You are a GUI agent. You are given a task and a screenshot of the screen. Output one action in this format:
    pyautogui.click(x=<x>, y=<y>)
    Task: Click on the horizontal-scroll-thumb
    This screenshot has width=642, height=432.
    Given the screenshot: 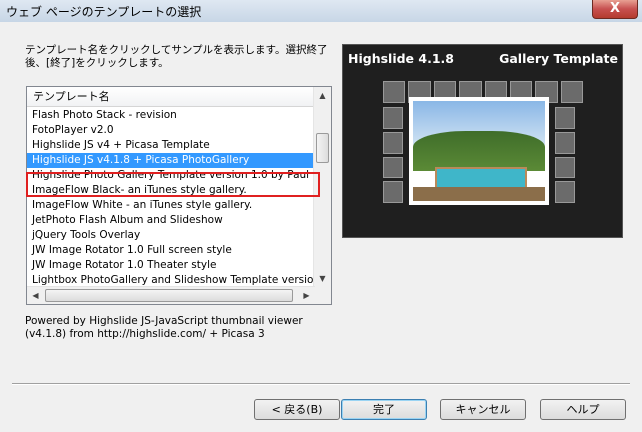 What is the action you would take?
    pyautogui.click(x=169, y=295)
    